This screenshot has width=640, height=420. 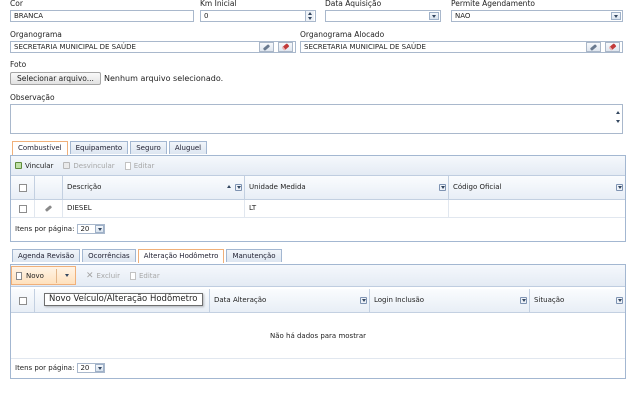 I want to click on permite-agendamento-value: NAO, so click(x=463, y=16).